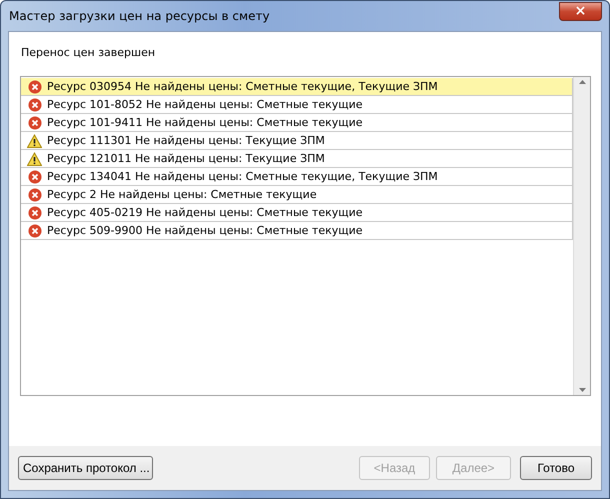  What do you see at coordinates (242, 176) in the screenshot?
I see `log-message: Ресурс 134041 Не найдены цены: Сметные текущие, Текущие ЗПМ` at bounding box center [242, 176].